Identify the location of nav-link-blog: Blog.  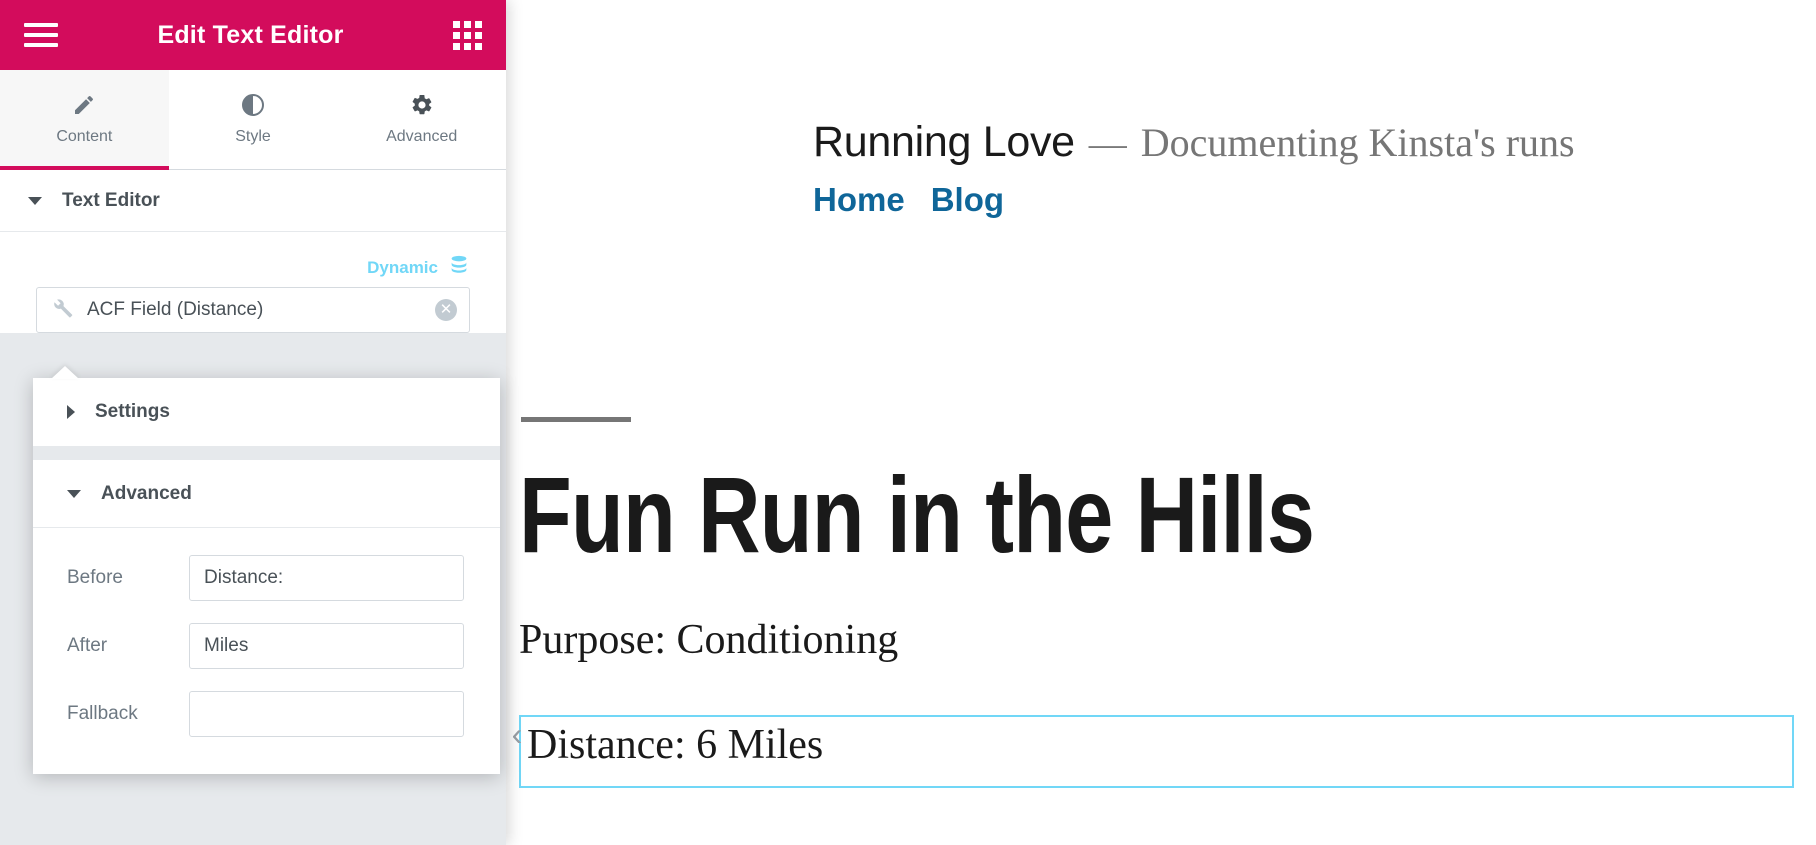
(967, 200).